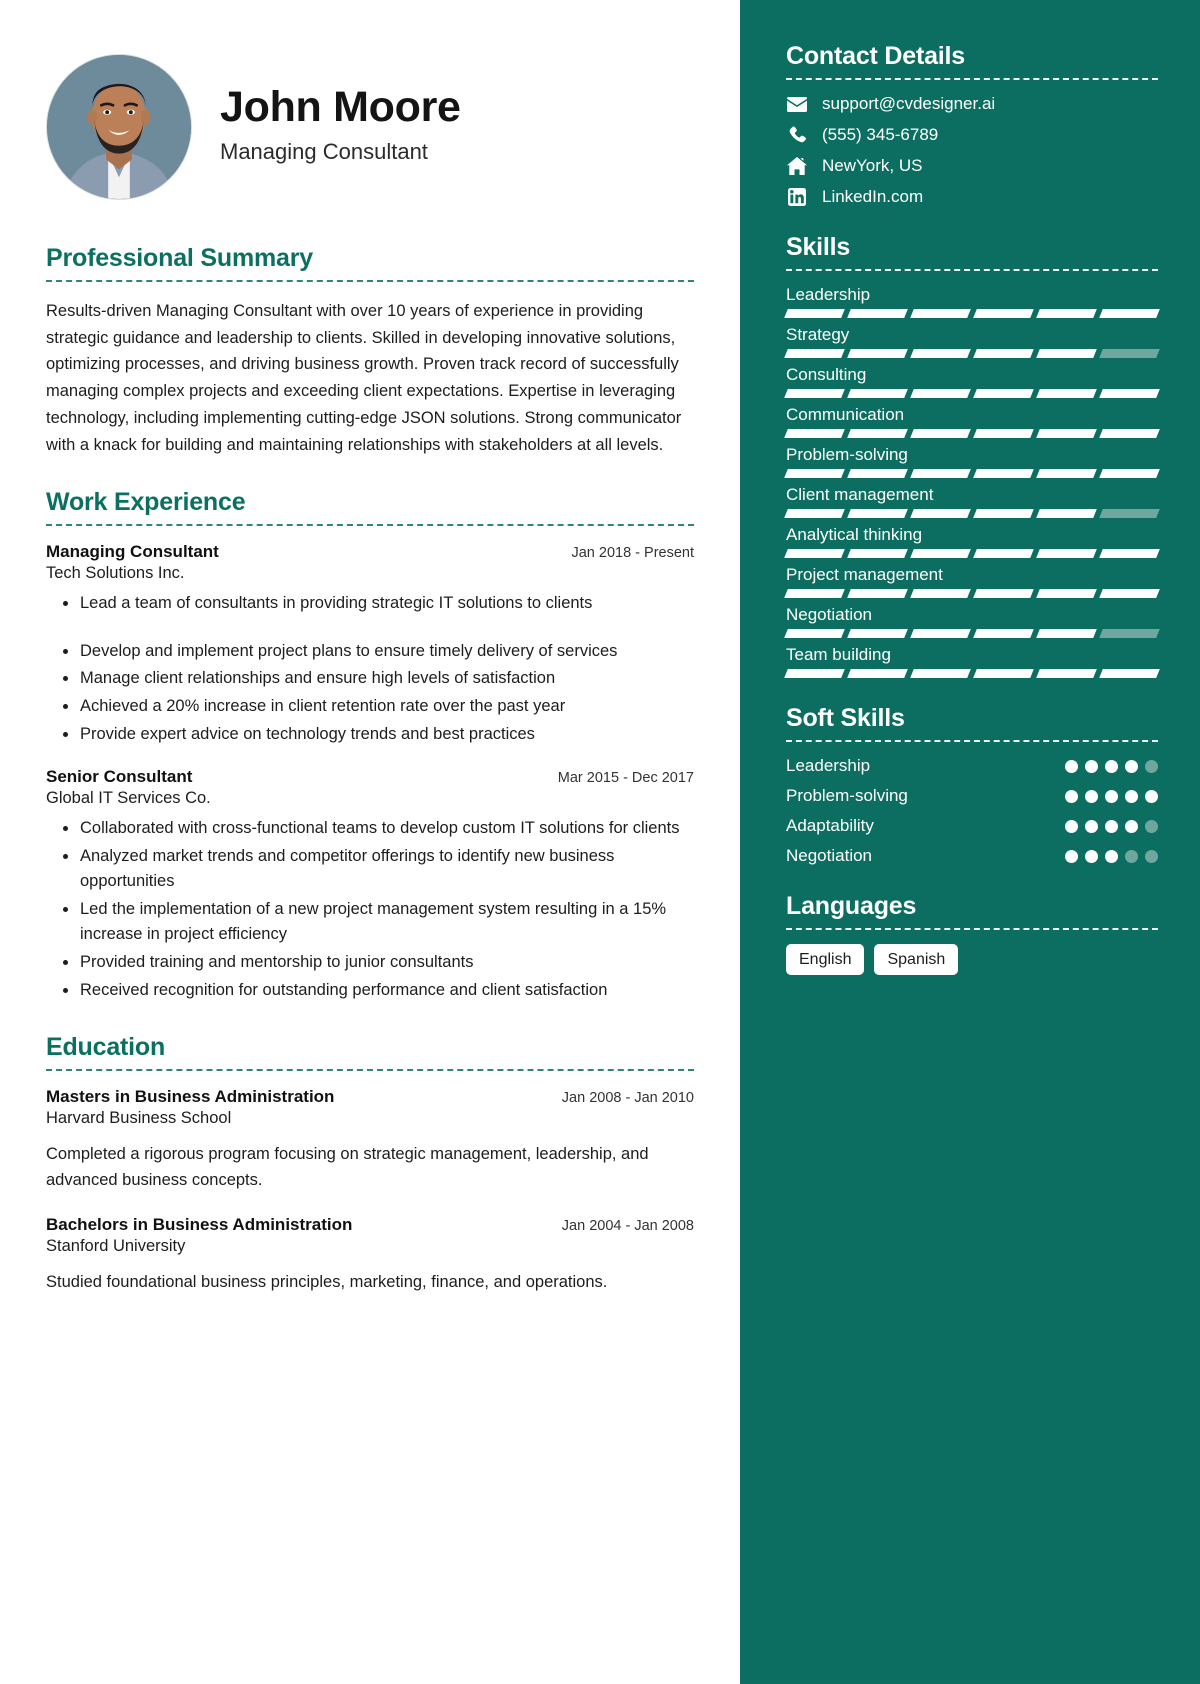 Image resolution: width=1200 pixels, height=1684 pixels. Describe the element at coordinates (972, 166) in the screenshot. I see `contact-location: NewYork, US` at that location.